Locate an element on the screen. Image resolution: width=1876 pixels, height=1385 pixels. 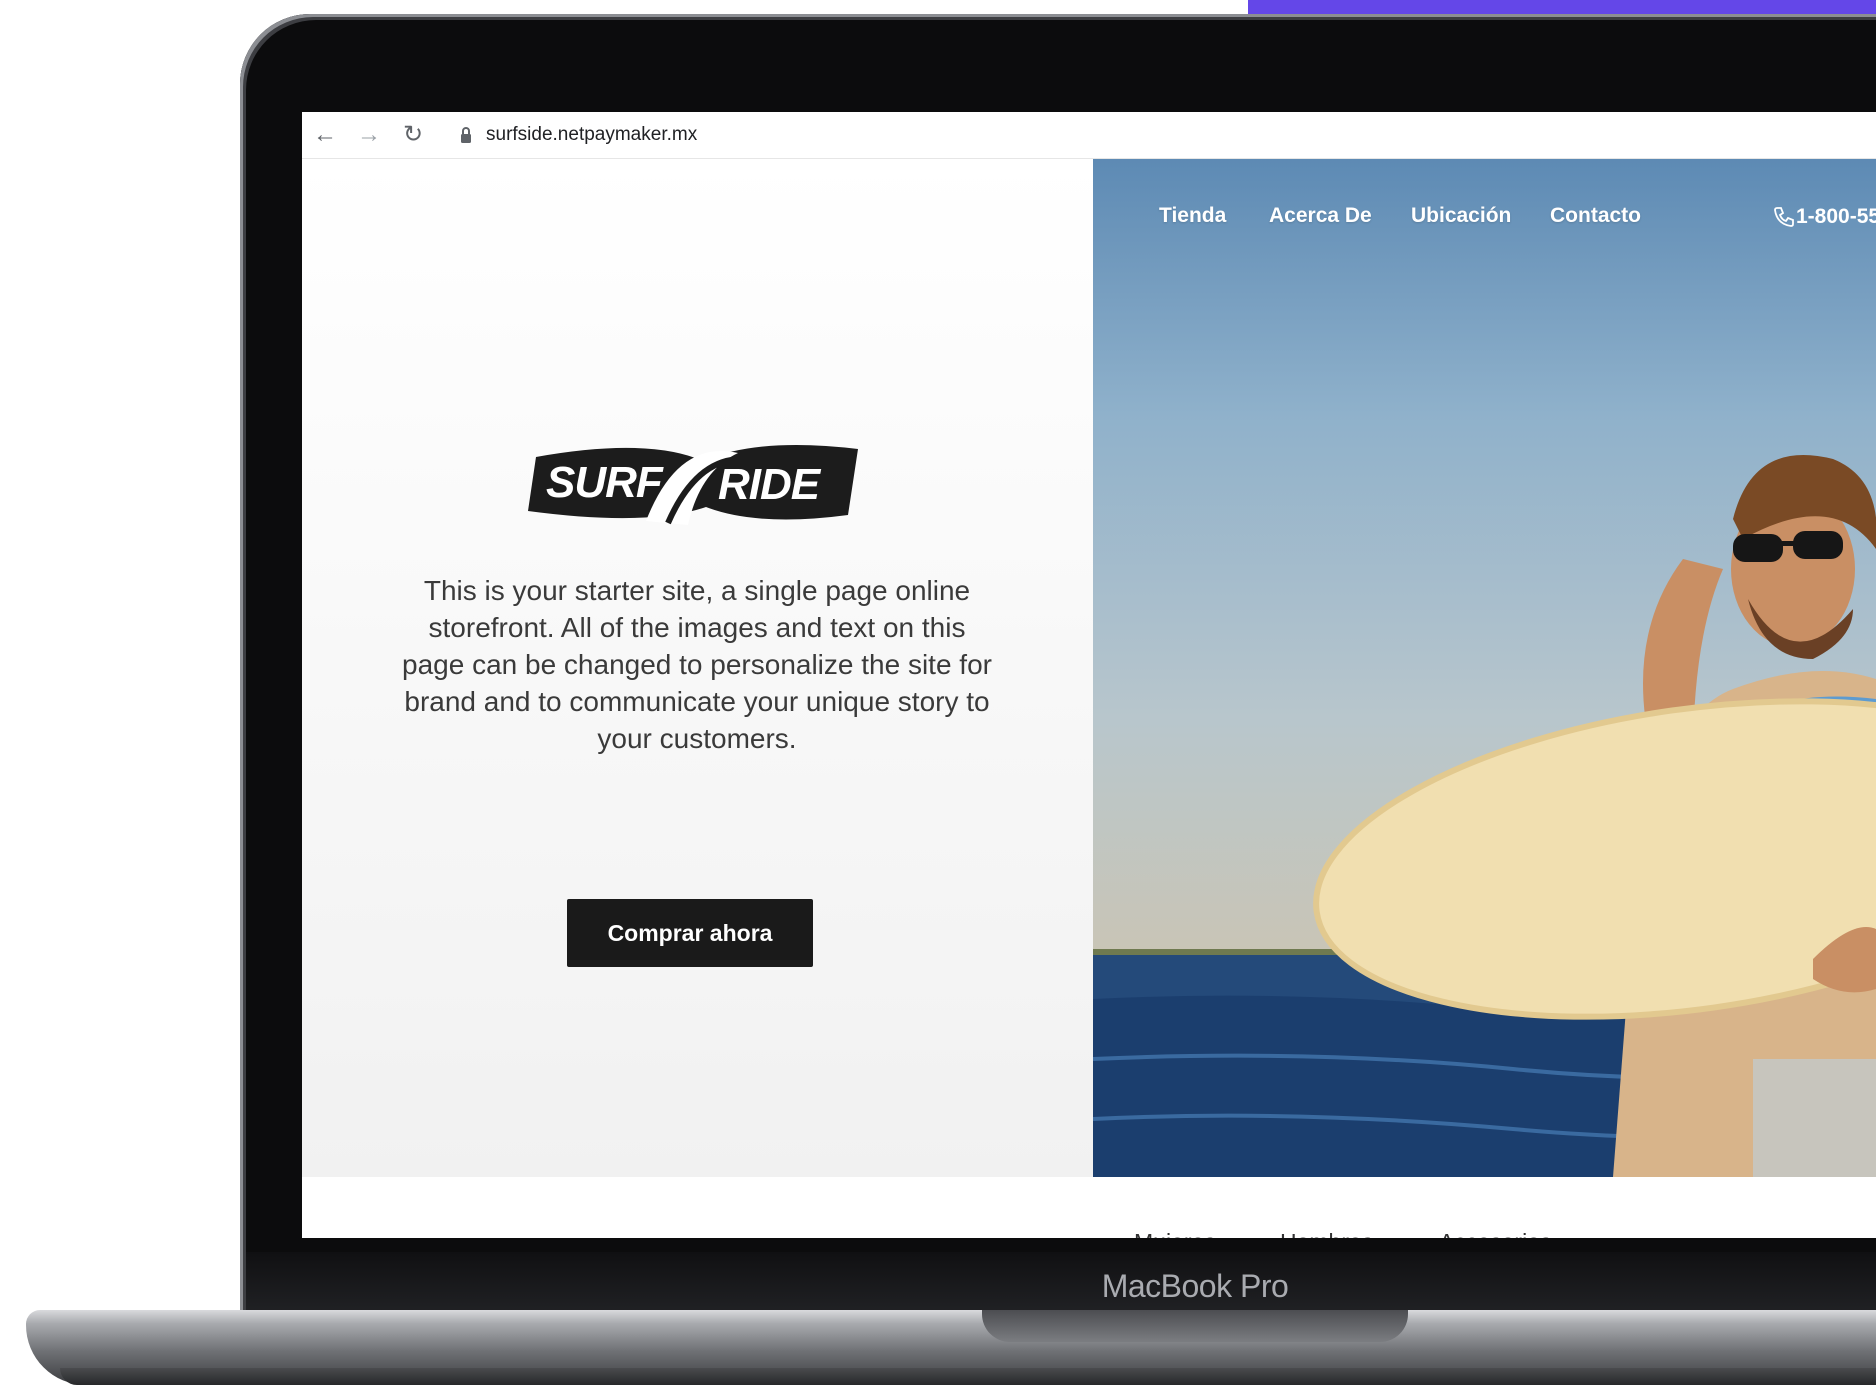
back-arrow-icon: ← is located at coordinates (325, 135).